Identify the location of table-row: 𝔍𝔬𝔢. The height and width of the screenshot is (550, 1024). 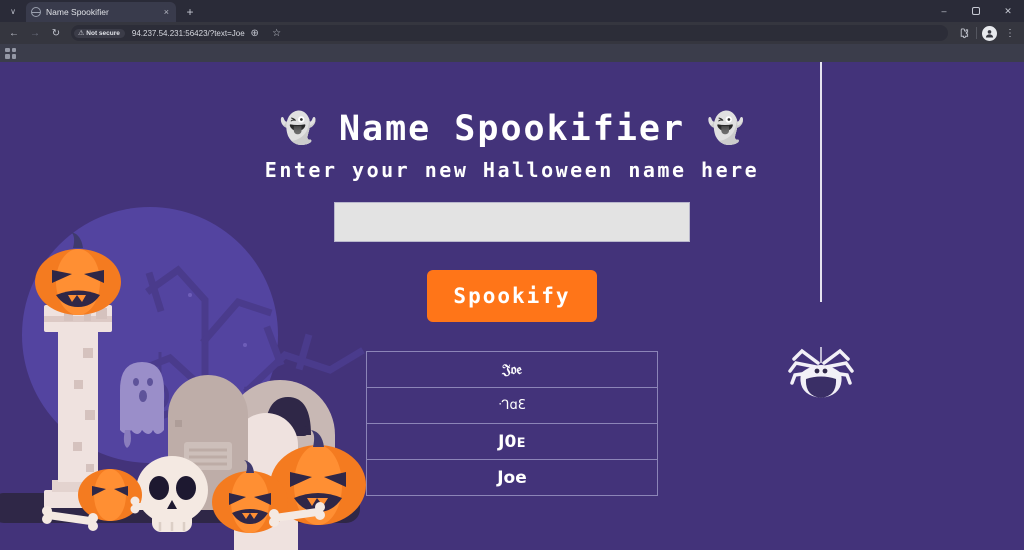
(512, 369).